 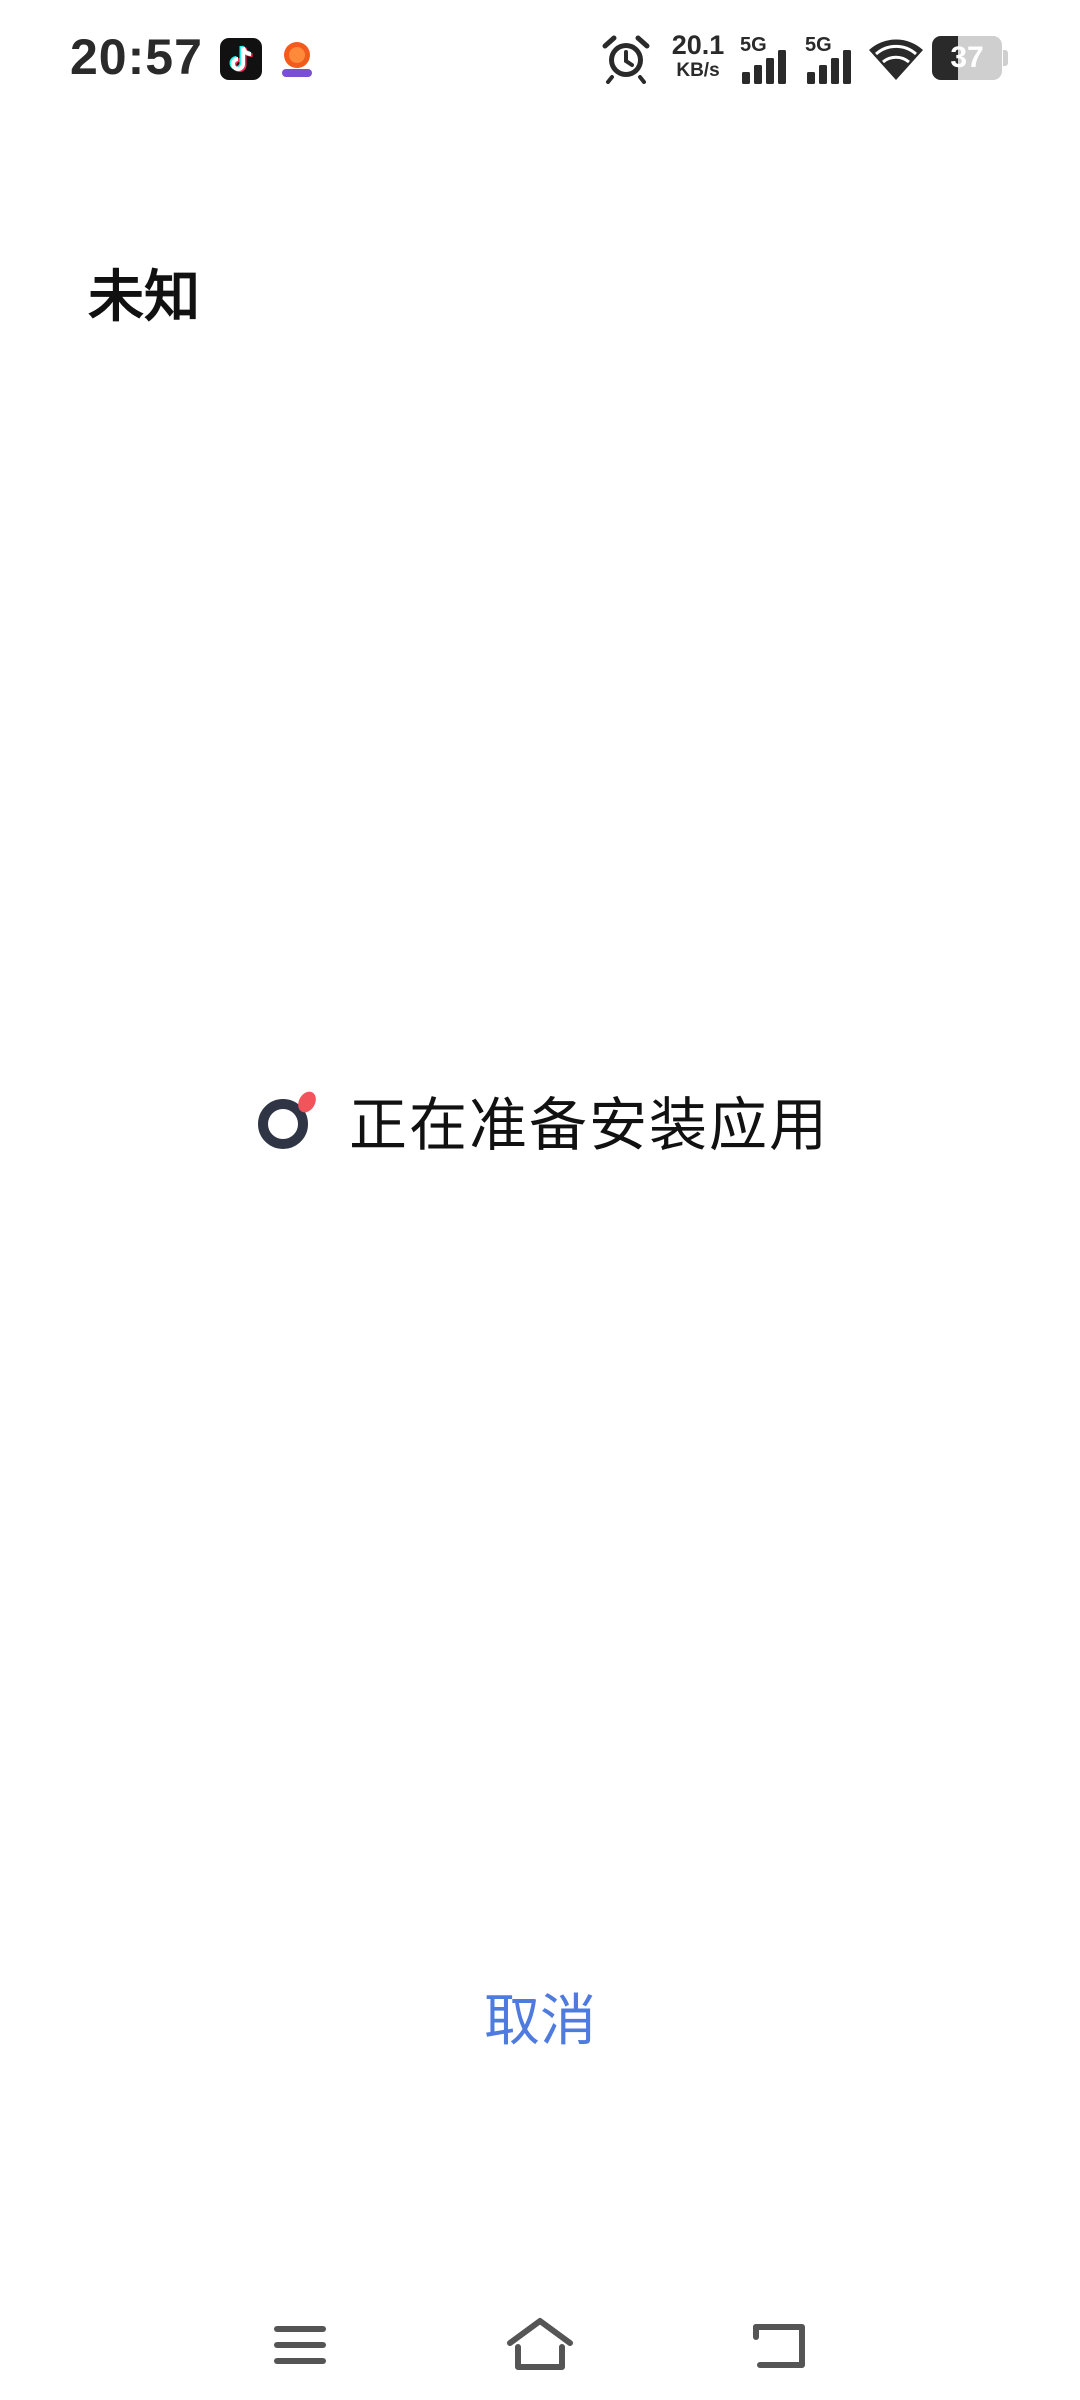 What do you see at coordinates (768, 59) in the screenshot?
I see `signal-sim1-icon: 5G` at bounding box center [768, 59].